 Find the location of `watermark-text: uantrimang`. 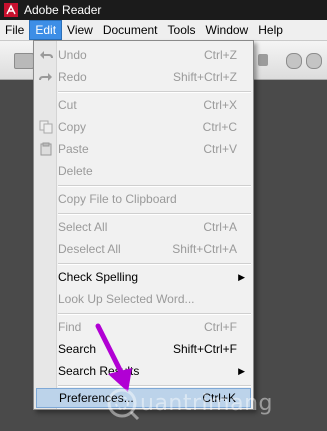

watermark-text: uantrimang is located at coordinates (206, 403).